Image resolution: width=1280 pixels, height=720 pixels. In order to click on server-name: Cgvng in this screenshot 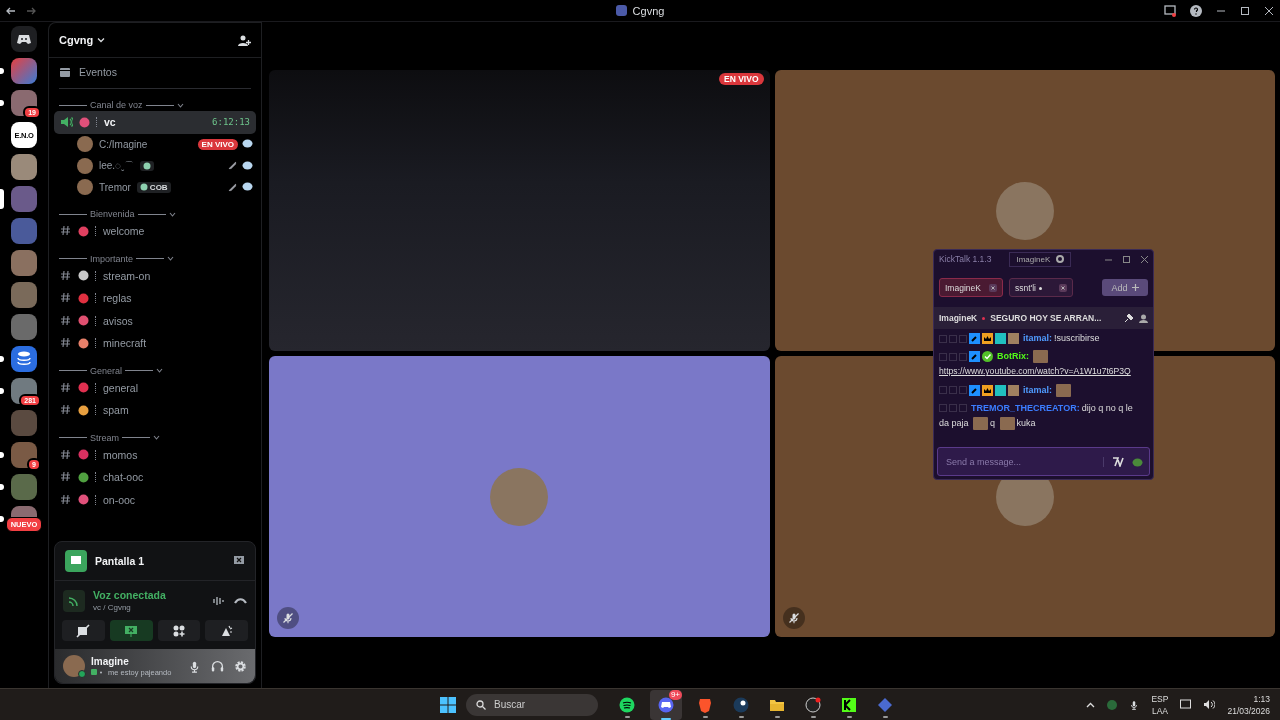, I will do `click(76, 40)`.